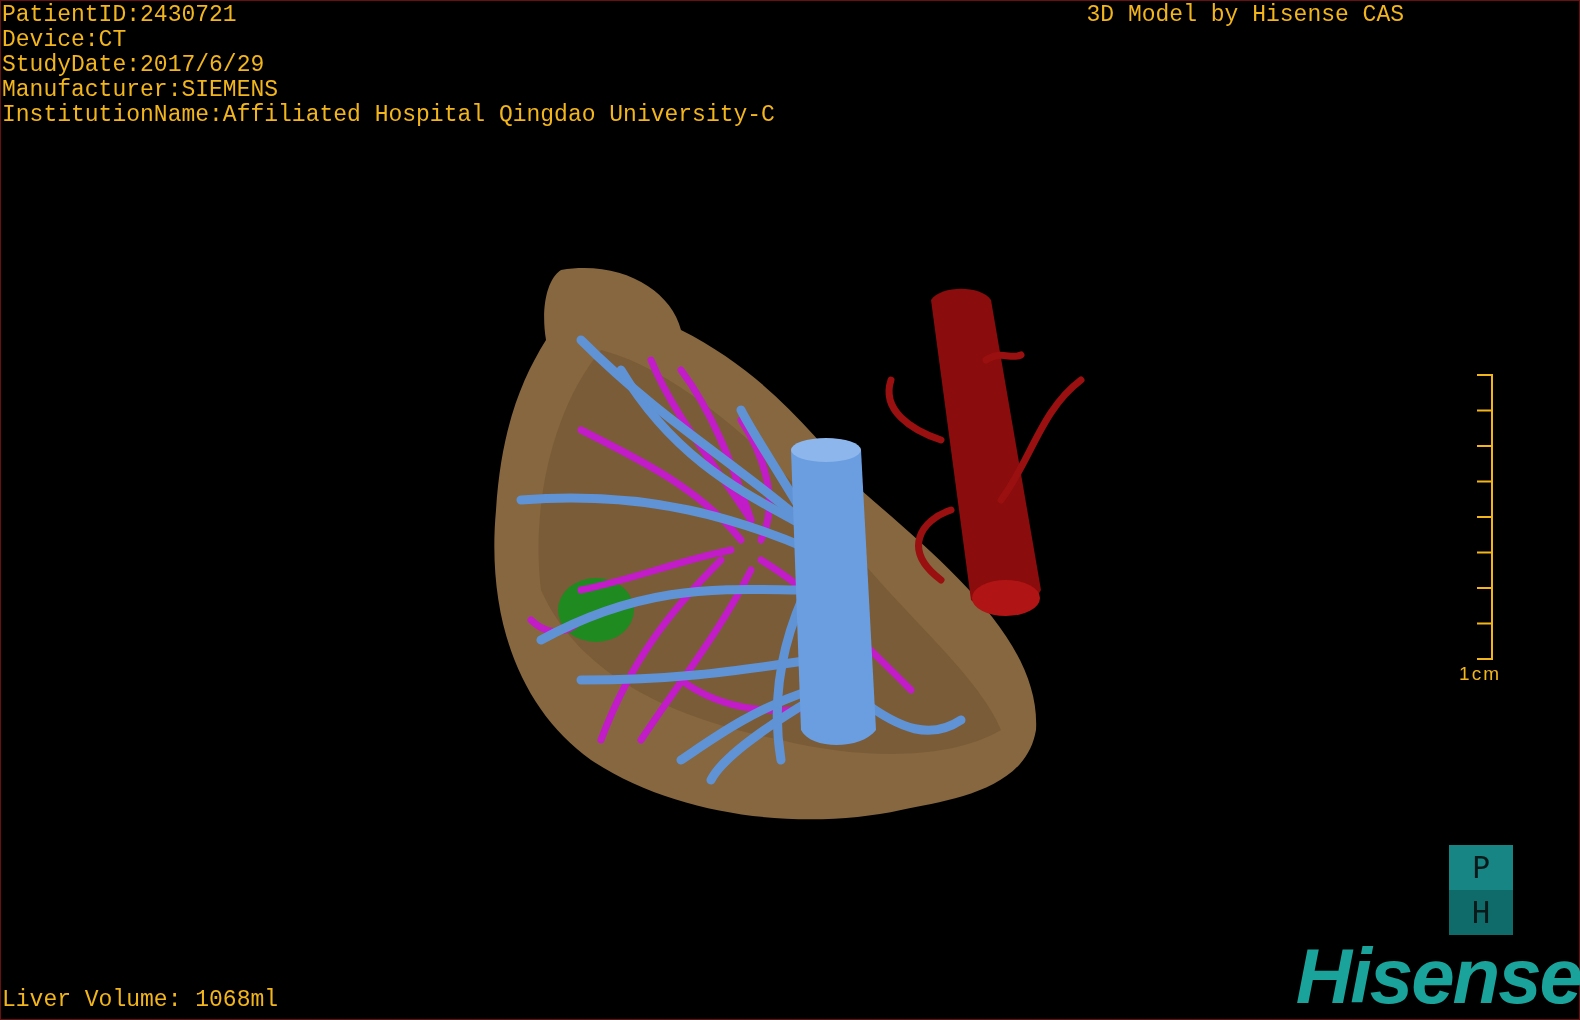 The width and height of the screenshot is (1580, 1020). I want to click on orientation-label: P, so click(1481, 867).